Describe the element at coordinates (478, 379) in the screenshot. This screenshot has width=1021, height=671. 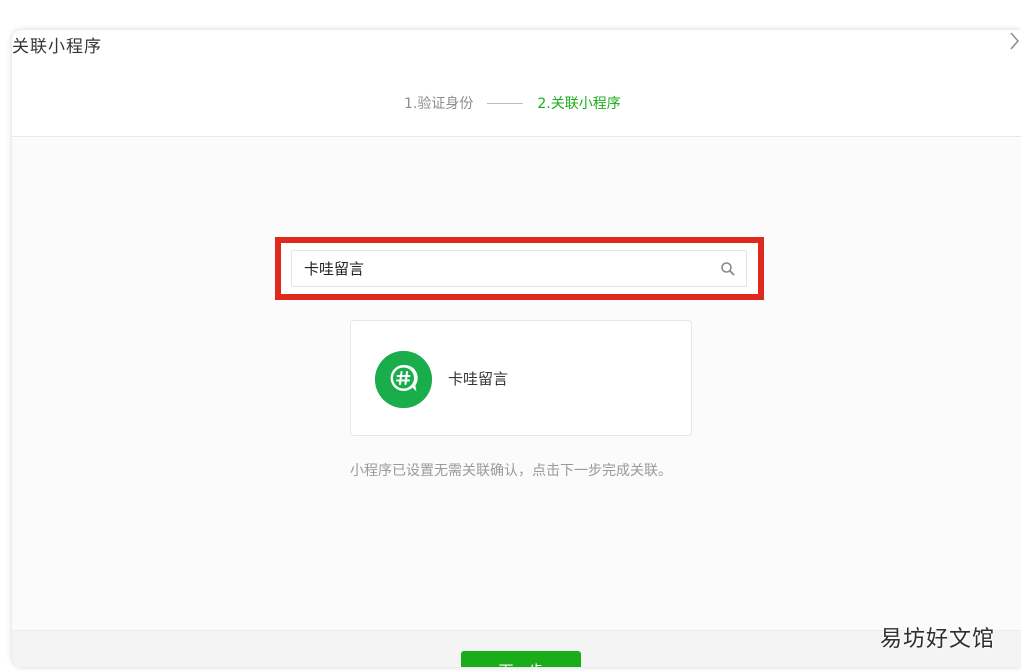
I see `miniprogram-name: 卡哇留言` at that location.